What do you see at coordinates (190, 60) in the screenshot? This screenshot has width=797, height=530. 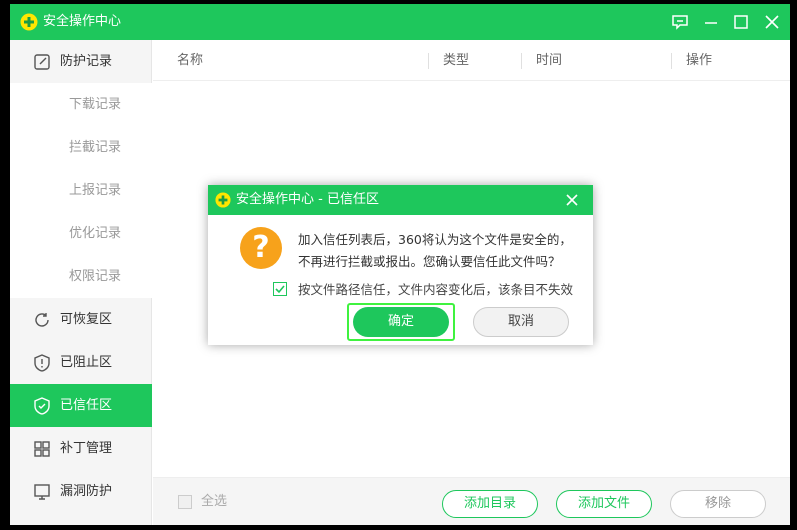 I see `column-header-name: 名称` at bounding box center [190, 60].